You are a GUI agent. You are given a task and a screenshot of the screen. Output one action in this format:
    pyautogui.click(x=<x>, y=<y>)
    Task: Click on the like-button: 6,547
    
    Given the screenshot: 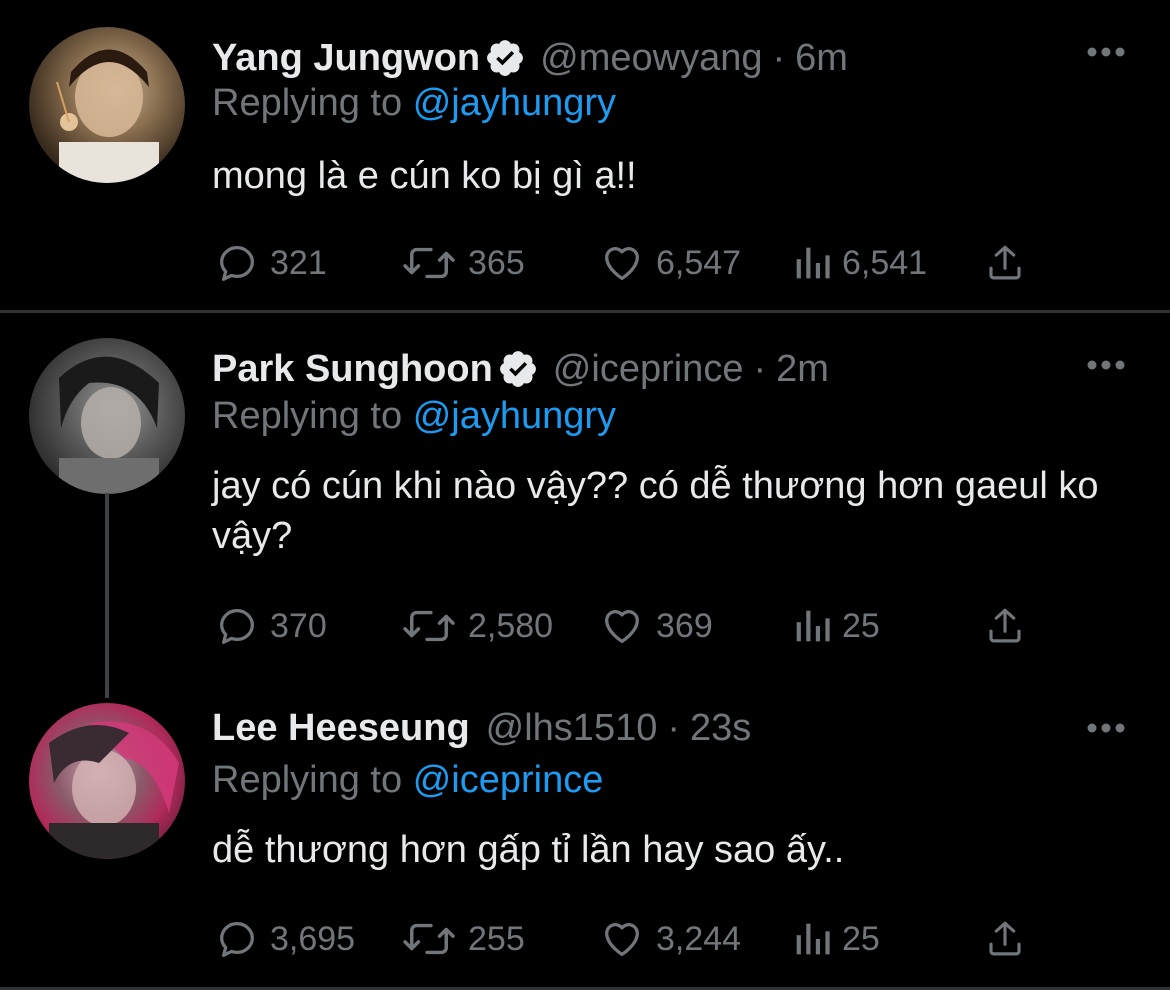 What is the action you would take?
    pyautogui.click(x=669, y=263)
    